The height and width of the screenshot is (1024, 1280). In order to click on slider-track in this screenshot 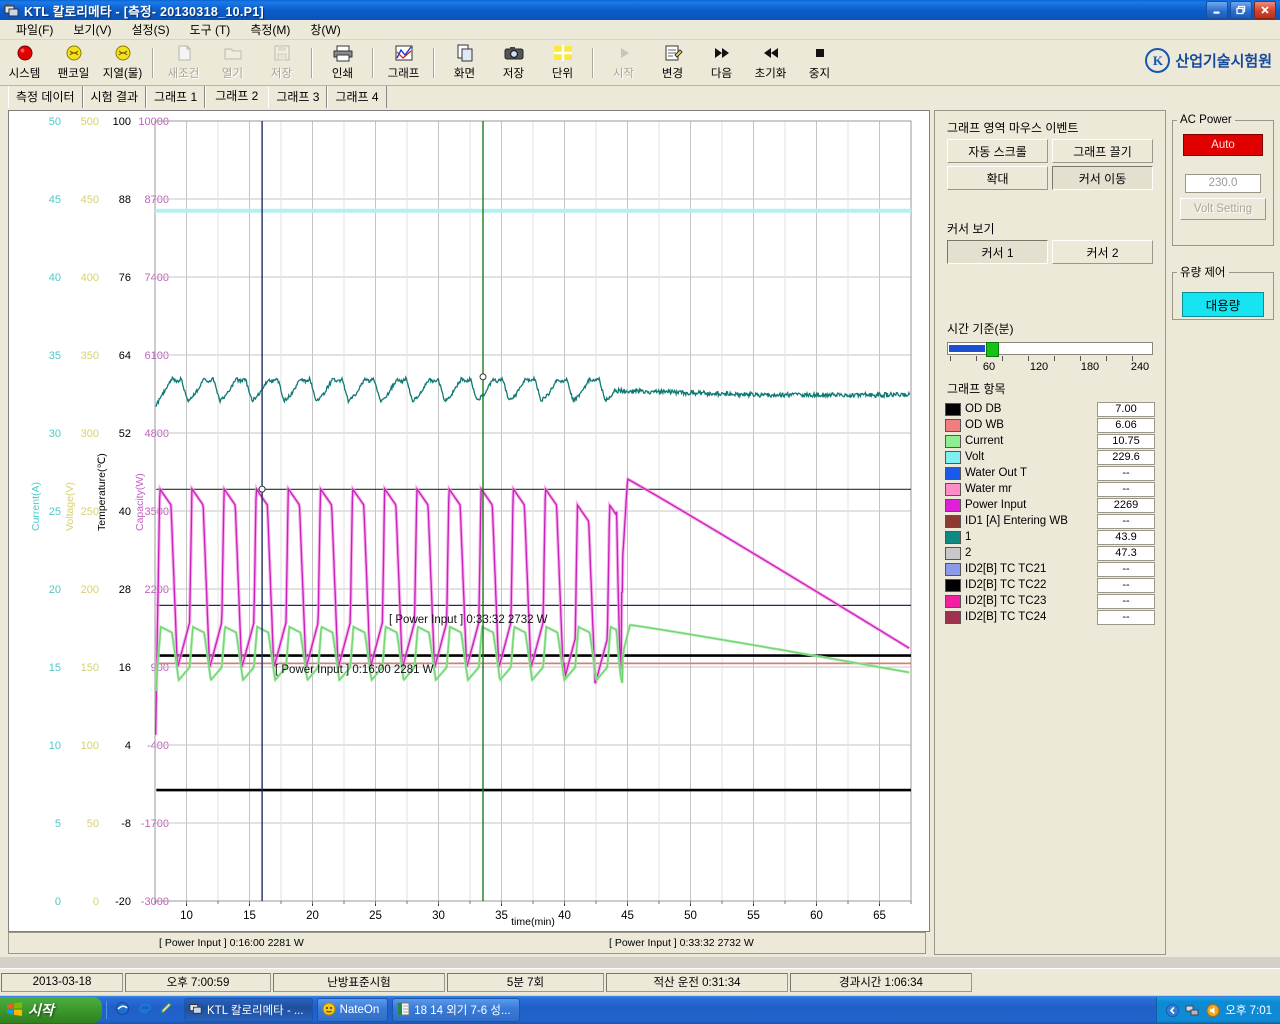, I will do `click(1050, 349)`.